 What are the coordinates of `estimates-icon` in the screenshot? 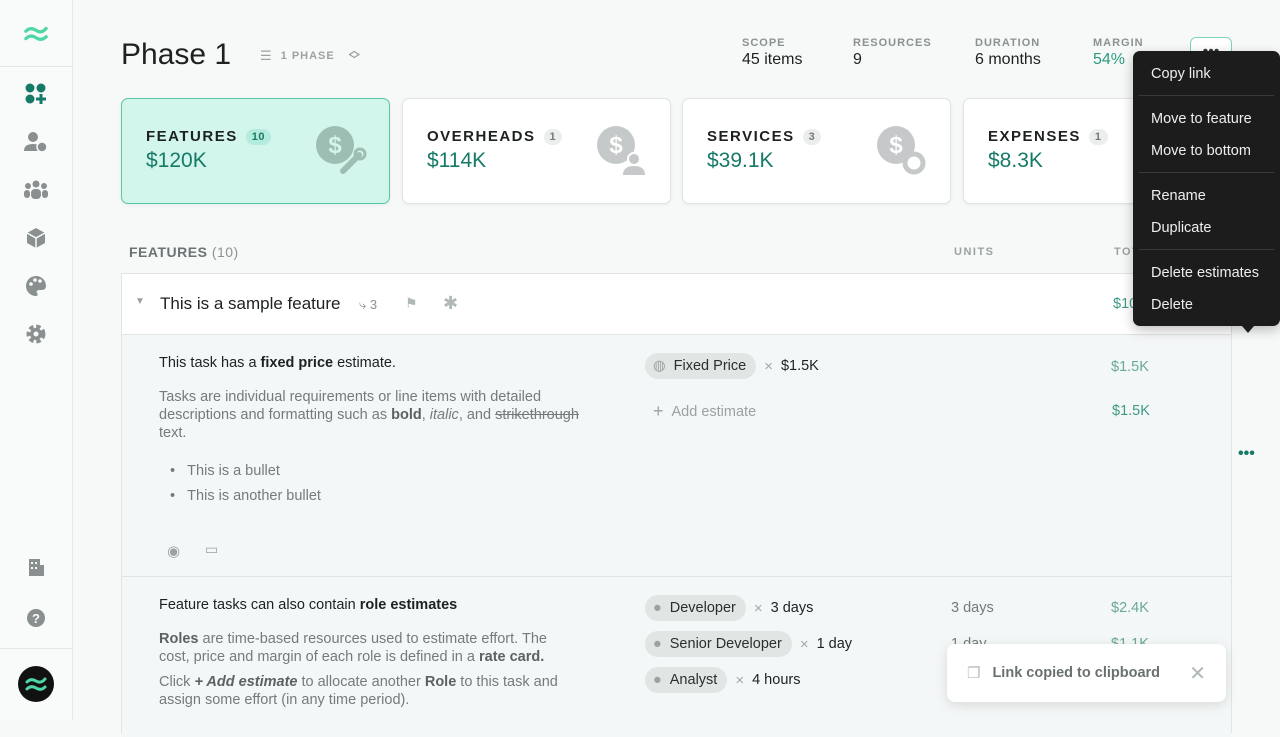 It's located at (36, 94).